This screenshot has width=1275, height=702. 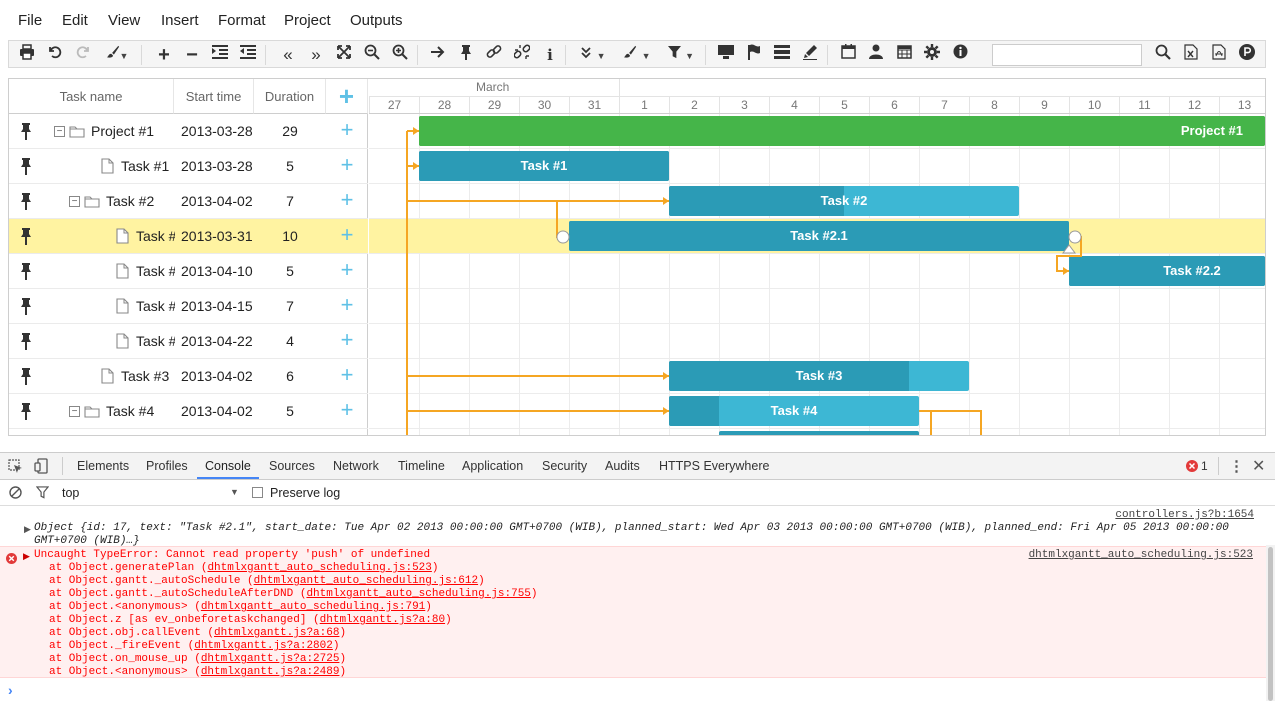 What do you see at coordinates (218, 271) in the screenshot?
I see `task-start-time: 2013-04-10` at bounding box center [218, 271].